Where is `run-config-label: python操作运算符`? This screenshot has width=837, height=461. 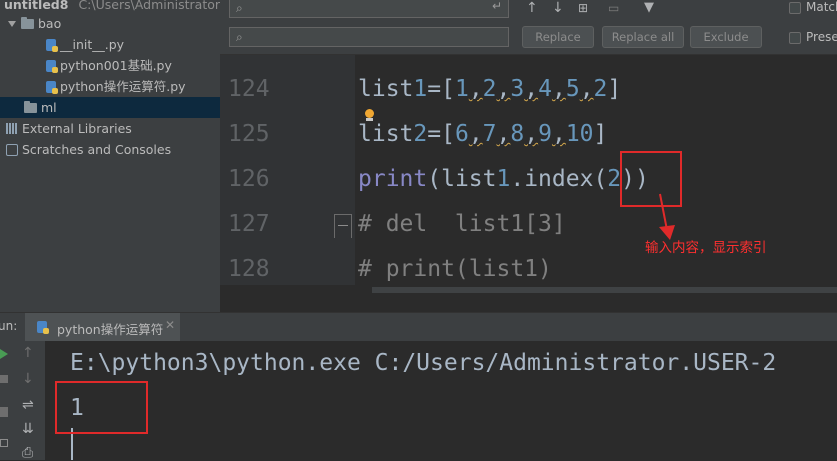
run-config-label: python操作运算符 is located at coordinates (110, 329).